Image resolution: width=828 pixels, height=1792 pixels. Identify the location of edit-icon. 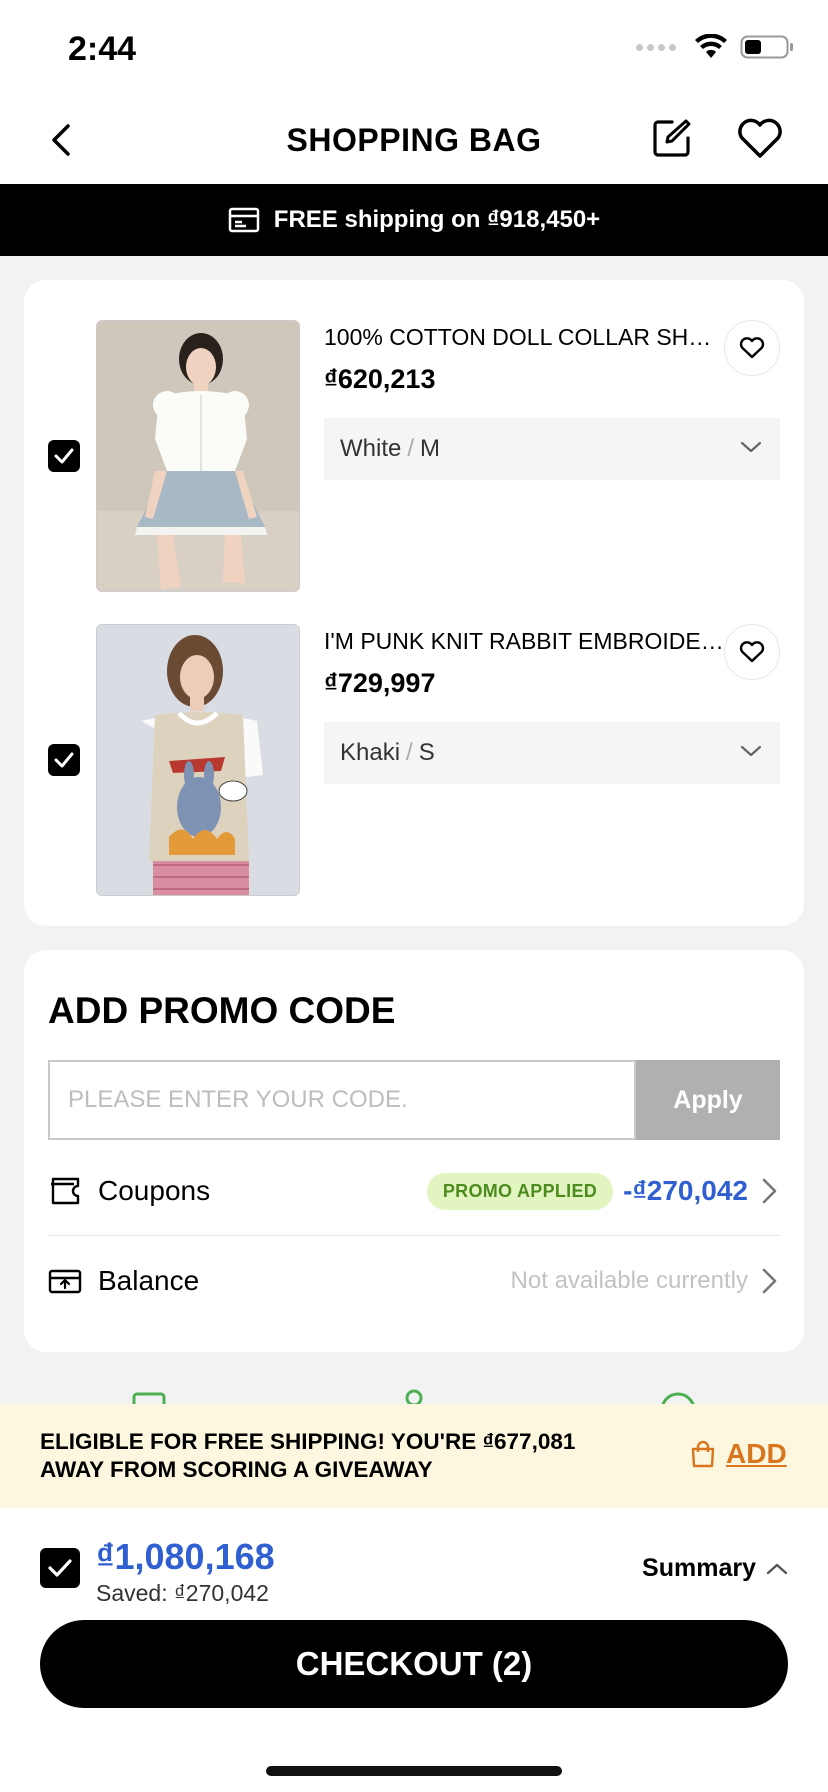
(672, 138).